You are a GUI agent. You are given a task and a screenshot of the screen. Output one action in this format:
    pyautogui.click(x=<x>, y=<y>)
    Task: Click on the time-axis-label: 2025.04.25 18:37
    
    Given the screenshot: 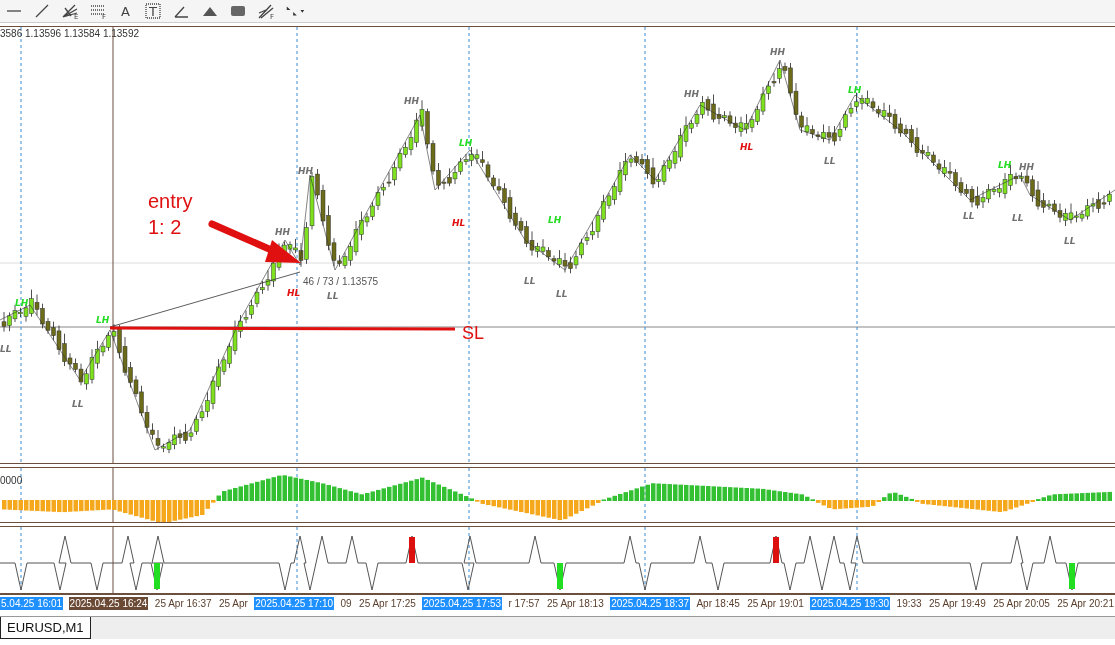 What is the action you would take?
    pyautogui.click(x=650, y=603)
    